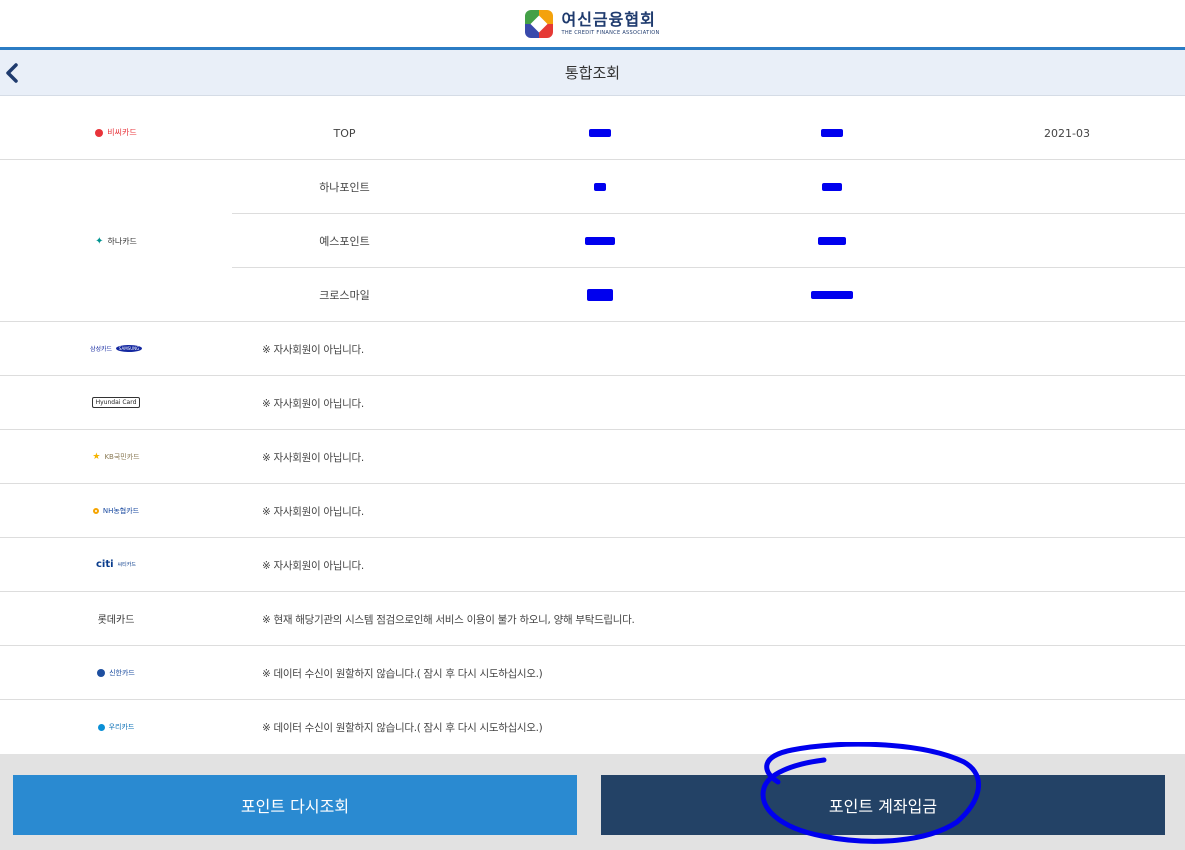 The width and height of the screenshot is (1185, 850). I want to click on hyundai-card-logo: Hyundai Card, so click(116, 402).